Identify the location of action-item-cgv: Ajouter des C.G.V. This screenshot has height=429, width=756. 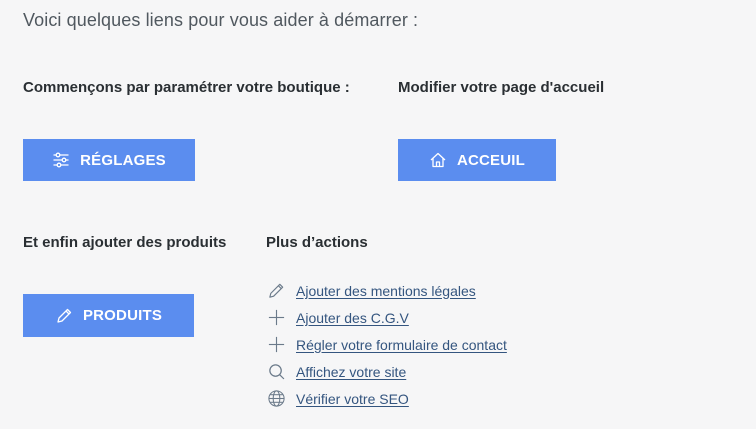
(386, 317).